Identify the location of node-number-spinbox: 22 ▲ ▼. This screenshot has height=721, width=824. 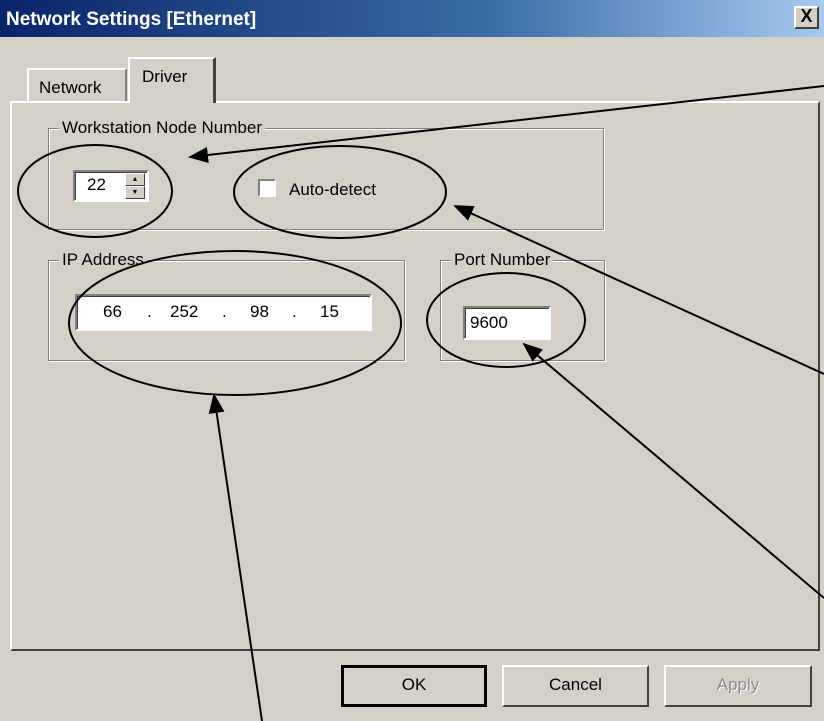
(111, 186).